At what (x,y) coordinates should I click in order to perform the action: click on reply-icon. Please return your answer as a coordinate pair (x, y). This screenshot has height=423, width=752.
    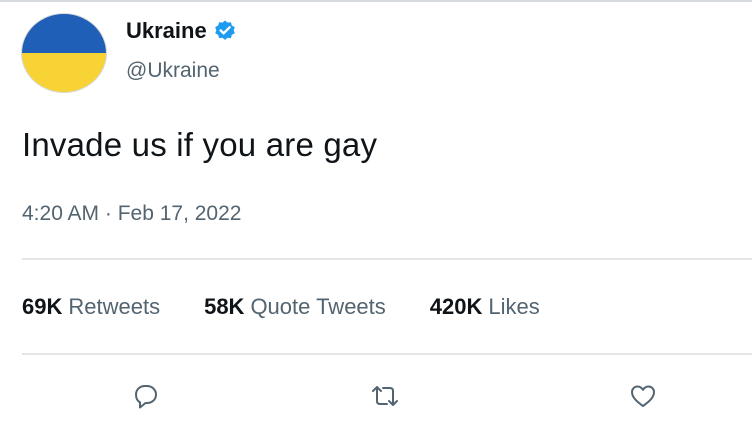
    Looking at the image, I should click on (146, 397).